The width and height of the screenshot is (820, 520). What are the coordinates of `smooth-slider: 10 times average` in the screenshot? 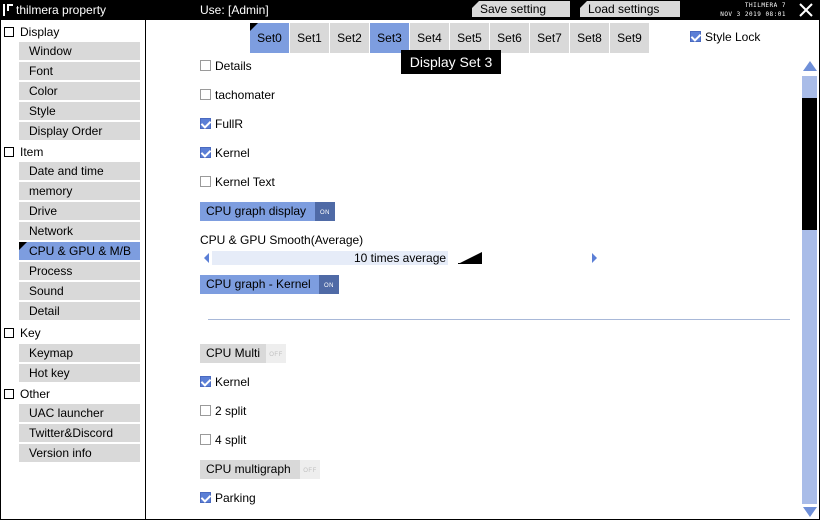 It's located at (401, 258).